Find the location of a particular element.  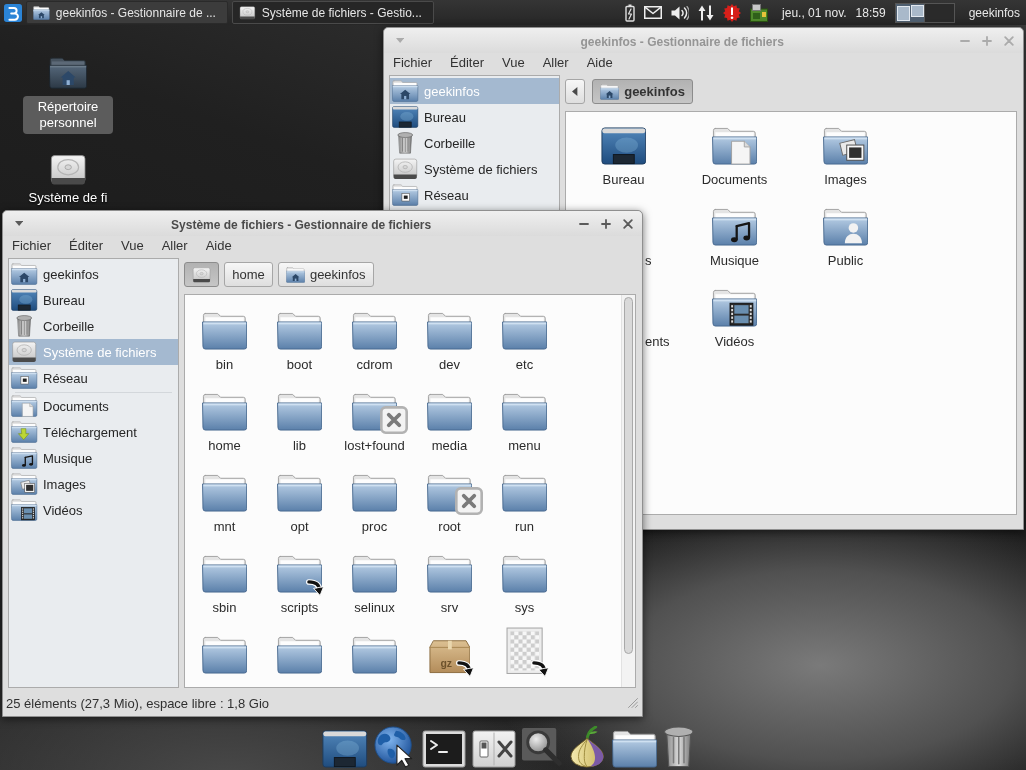

volume-icon is located at coordinates (680, 12).